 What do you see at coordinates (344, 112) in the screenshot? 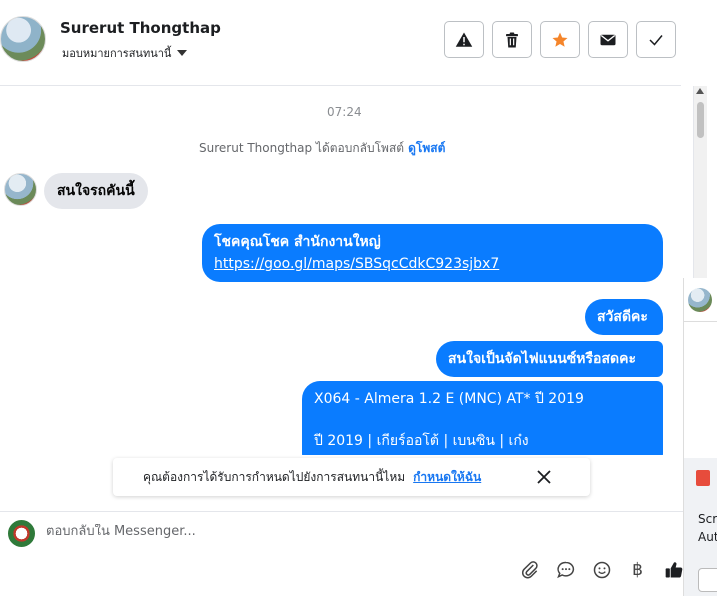
I see `message-timestamp: 07:24` at bounding box center [344, 112].